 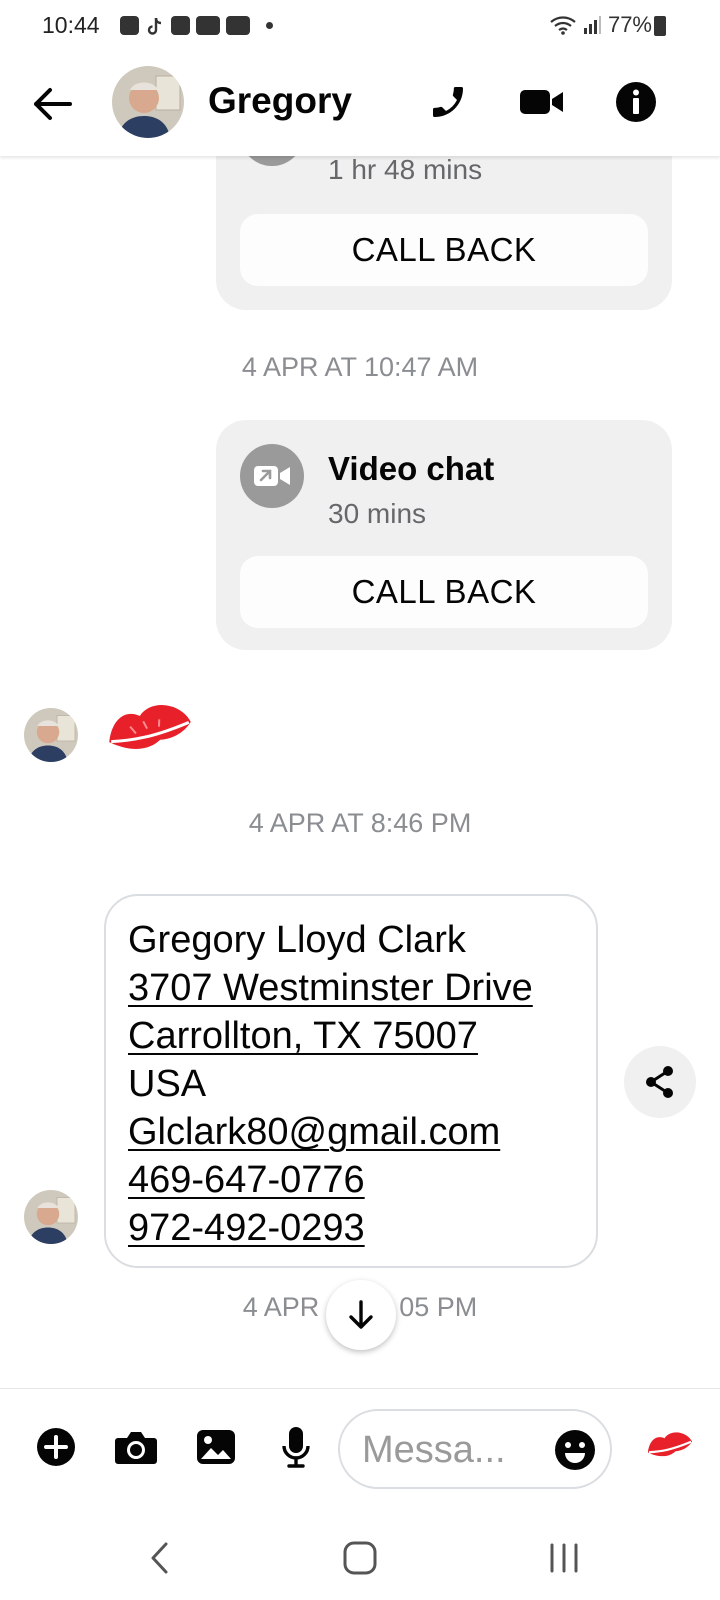 What do you see at coordinates (444, 535) in the screenshot?
I see `video-chat-card: Video chat 30 mins CALL BACK` at bounding box center [444, 535].